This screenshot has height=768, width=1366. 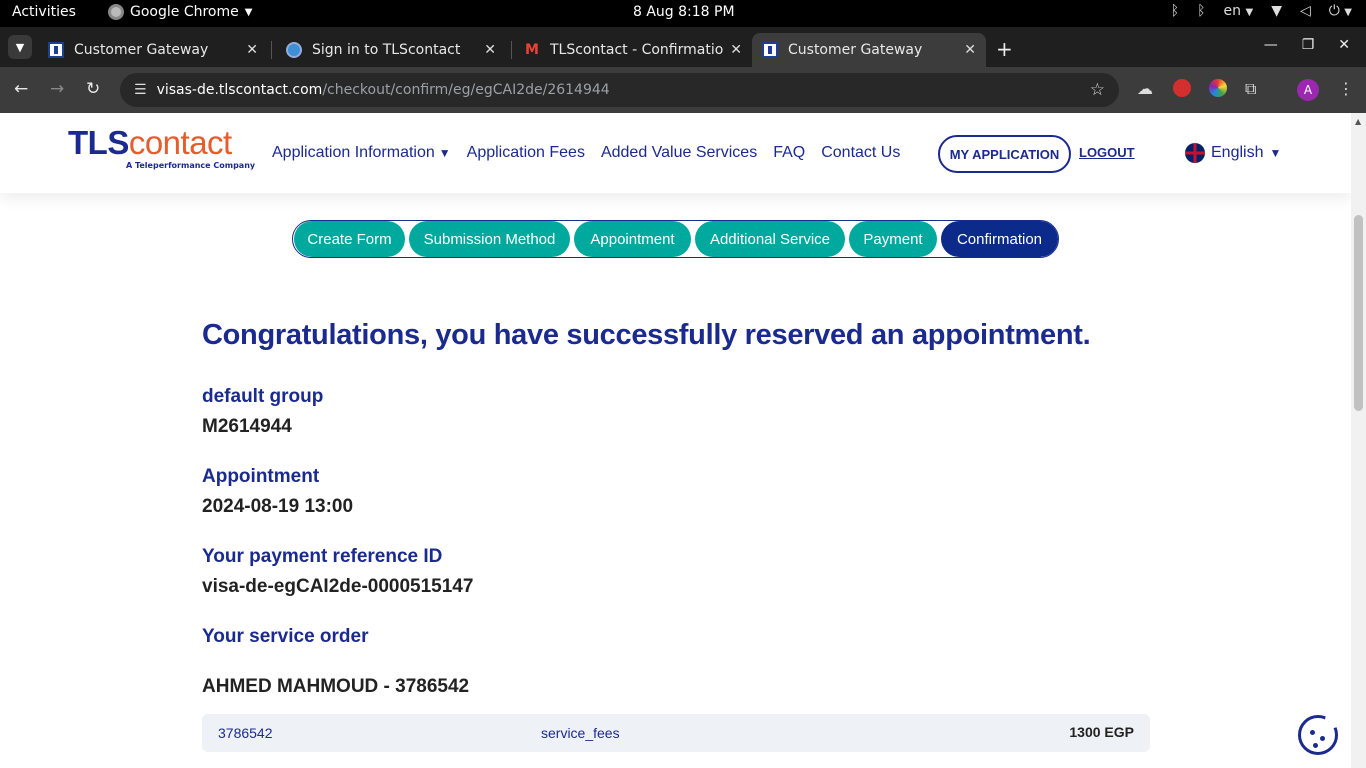 I want to click on tab-title: TLScontact - Confirmation, so click(x=637, y=50).